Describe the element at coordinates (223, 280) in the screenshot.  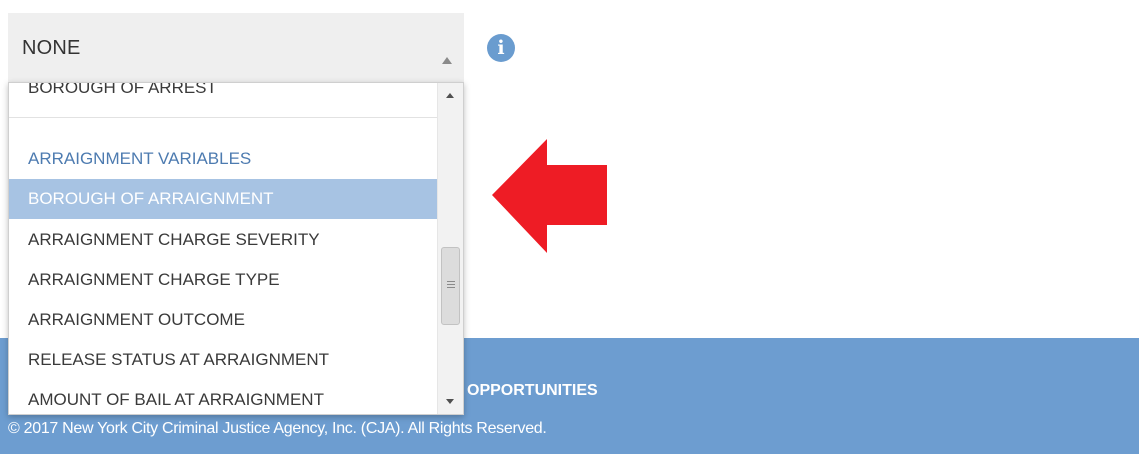
I see `option-arraignment-charge-type: ARRAIGNMENT CHARGE TYPE` at that location.